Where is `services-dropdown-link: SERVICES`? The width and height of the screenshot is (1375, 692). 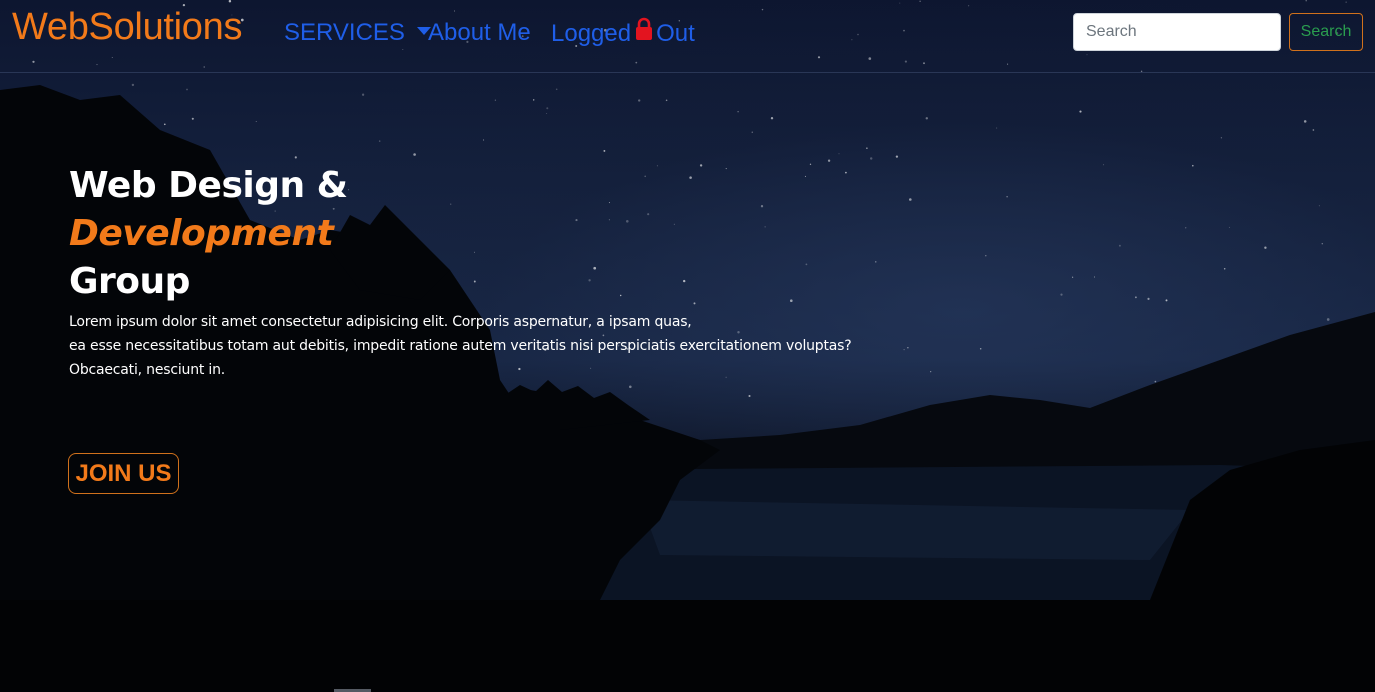 services-dropdown-link: SERVICES is located at coordinates (357, 33).